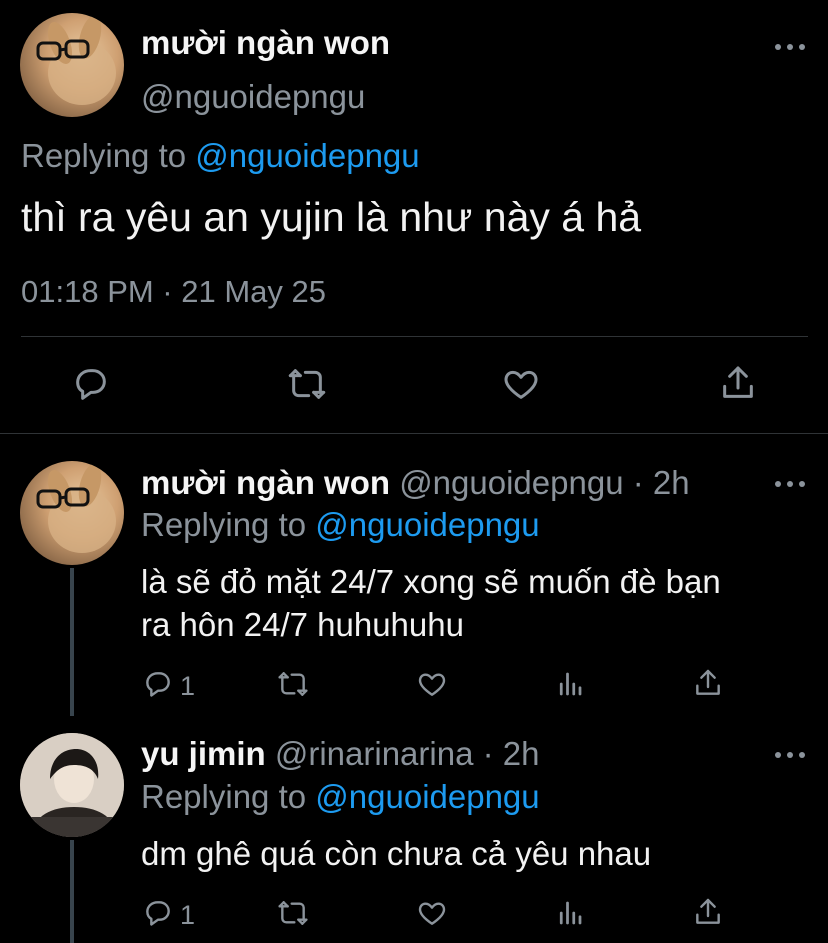 This screenshot has height=943, width=828. I want to click on tweet-text: thì ra yêu an yujin là như này á hả, so click(331, 217).